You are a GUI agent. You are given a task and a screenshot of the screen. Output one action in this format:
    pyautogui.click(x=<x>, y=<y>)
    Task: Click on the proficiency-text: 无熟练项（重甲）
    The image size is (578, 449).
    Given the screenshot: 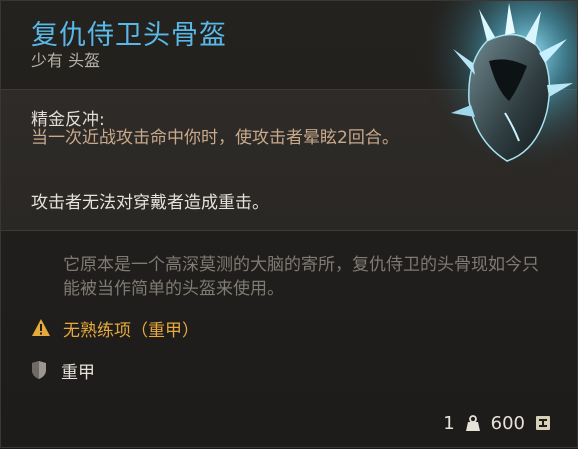 What is the action you would take?
    pyautogui.click(x=131, y=330)
    